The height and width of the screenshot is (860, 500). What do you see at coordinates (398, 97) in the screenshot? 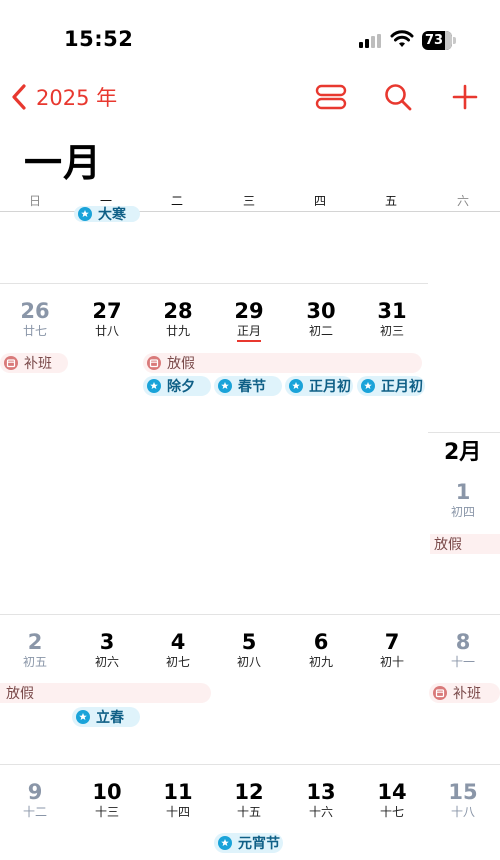
I see `search-button` at bounding box center [398, 97].